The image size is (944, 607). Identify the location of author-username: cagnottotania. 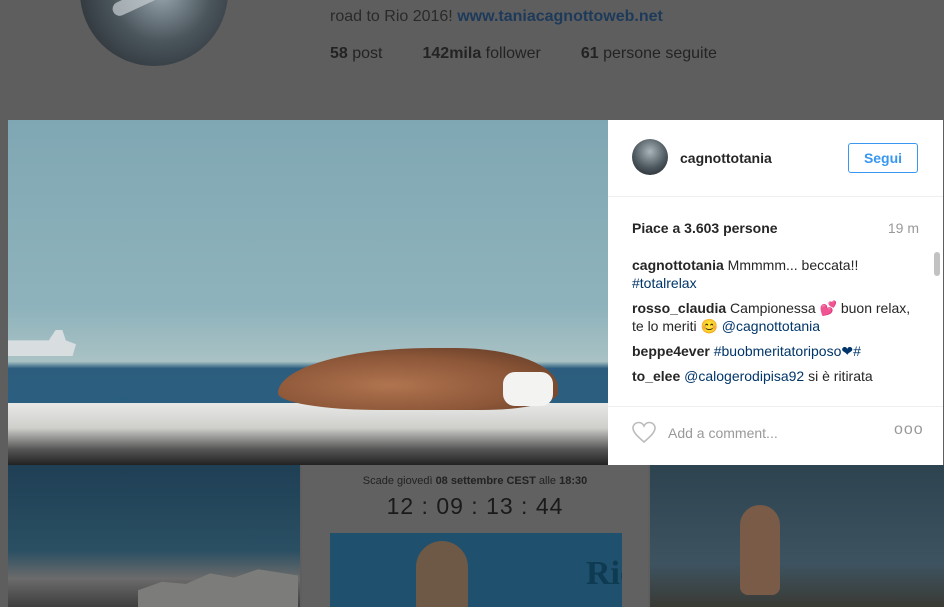
(726, 158).